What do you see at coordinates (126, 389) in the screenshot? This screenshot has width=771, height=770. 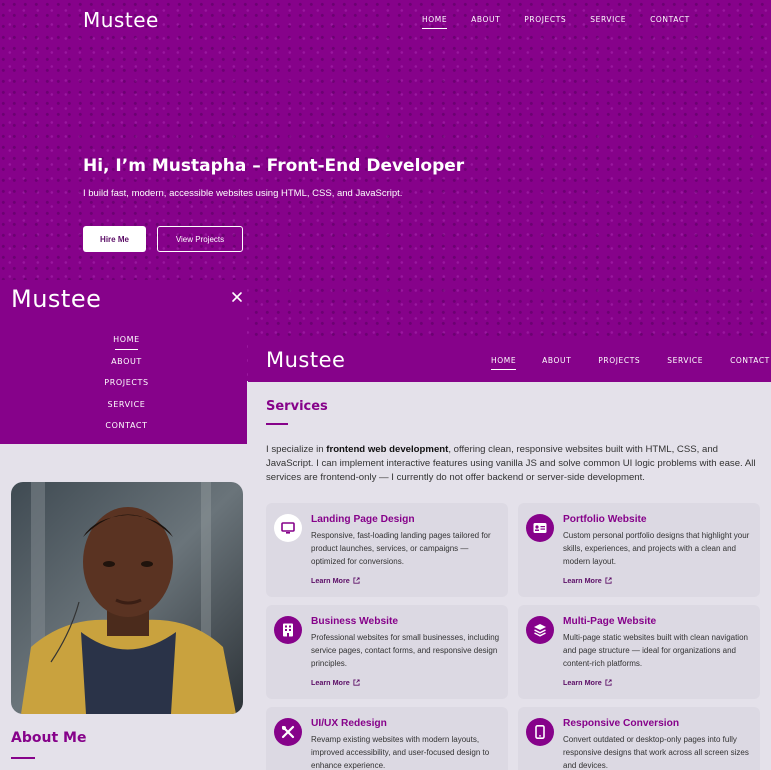 I see `mobile-nav-links: HOME ABOUT PROJECTS SERVICE CONTACT` at bounding box center [126, 389].